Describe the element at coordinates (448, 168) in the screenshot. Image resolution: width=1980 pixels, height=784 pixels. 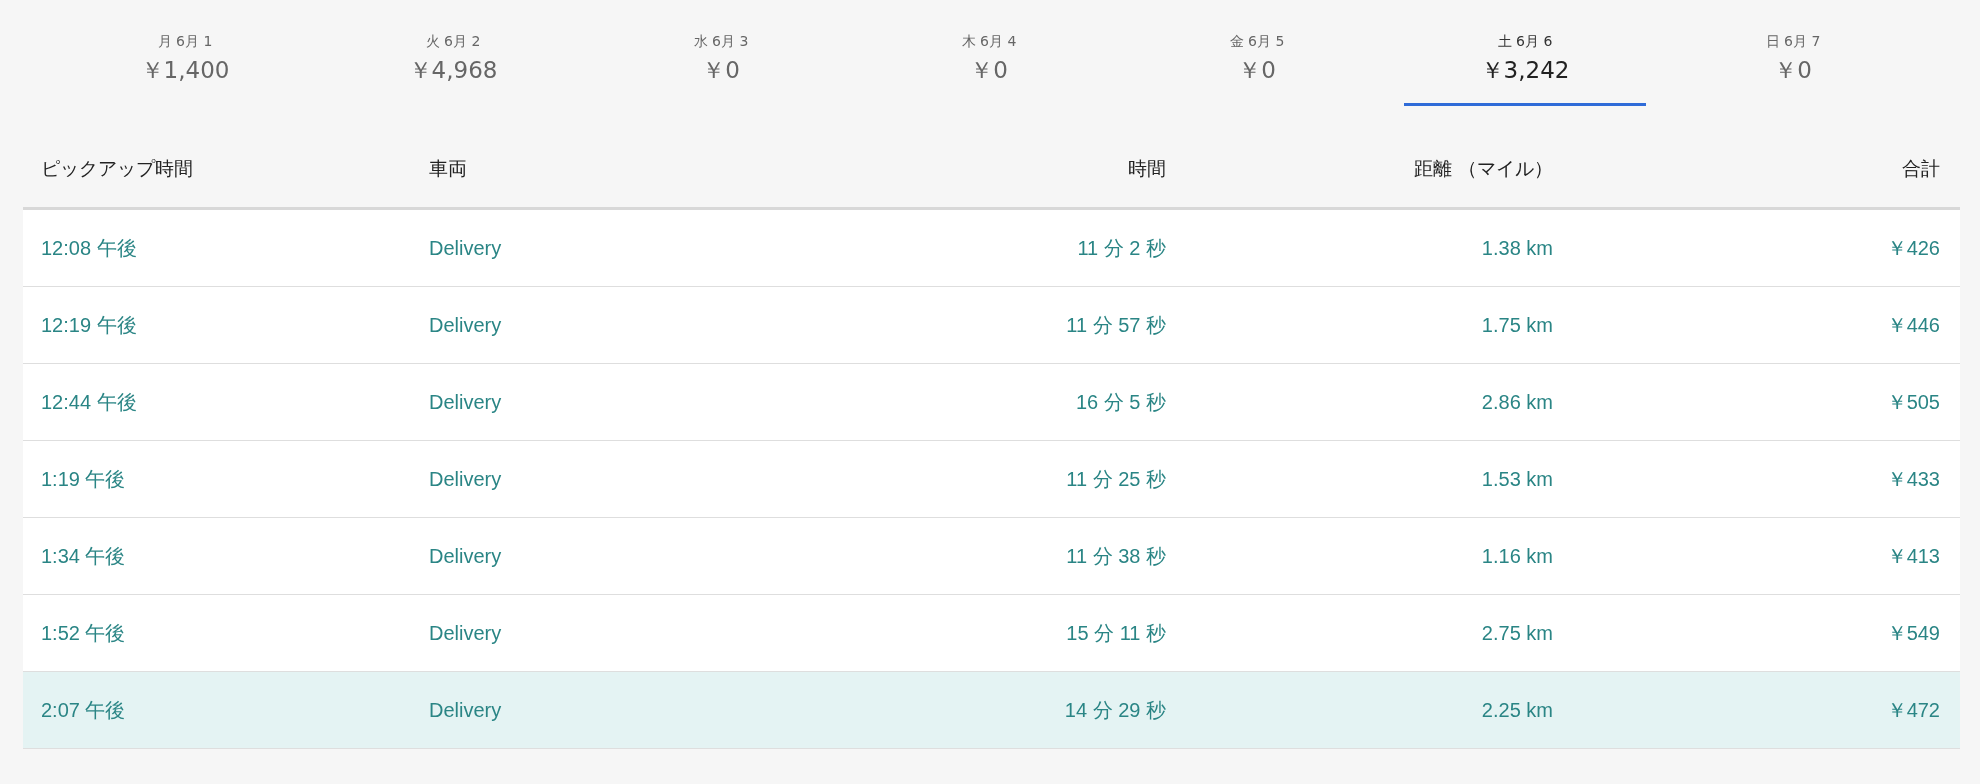
I see `column-header: 車両` at that location.